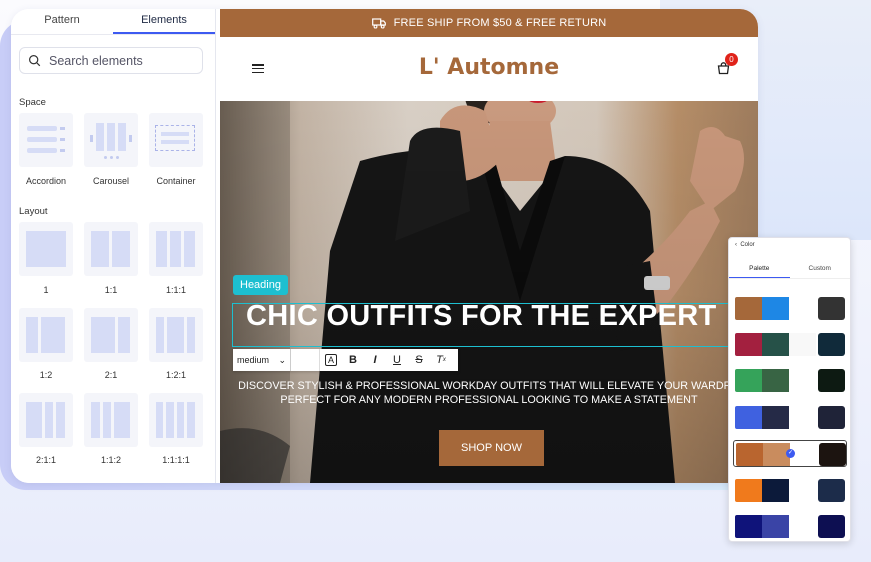  I want to click on layout-section-label: Layout, so click(33, 211).